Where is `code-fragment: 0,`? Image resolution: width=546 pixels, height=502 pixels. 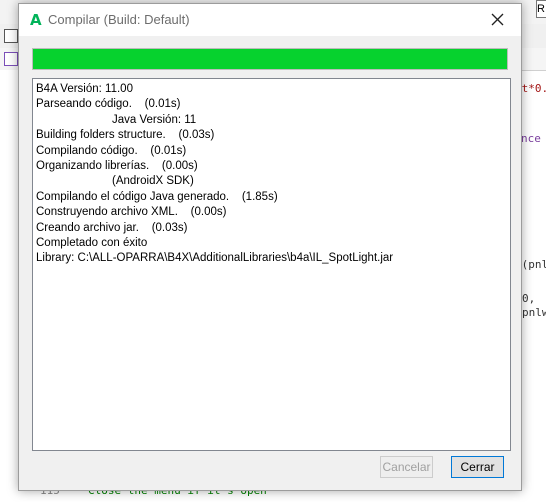
code-fragment: 0, is located at coordinates (532, 298).